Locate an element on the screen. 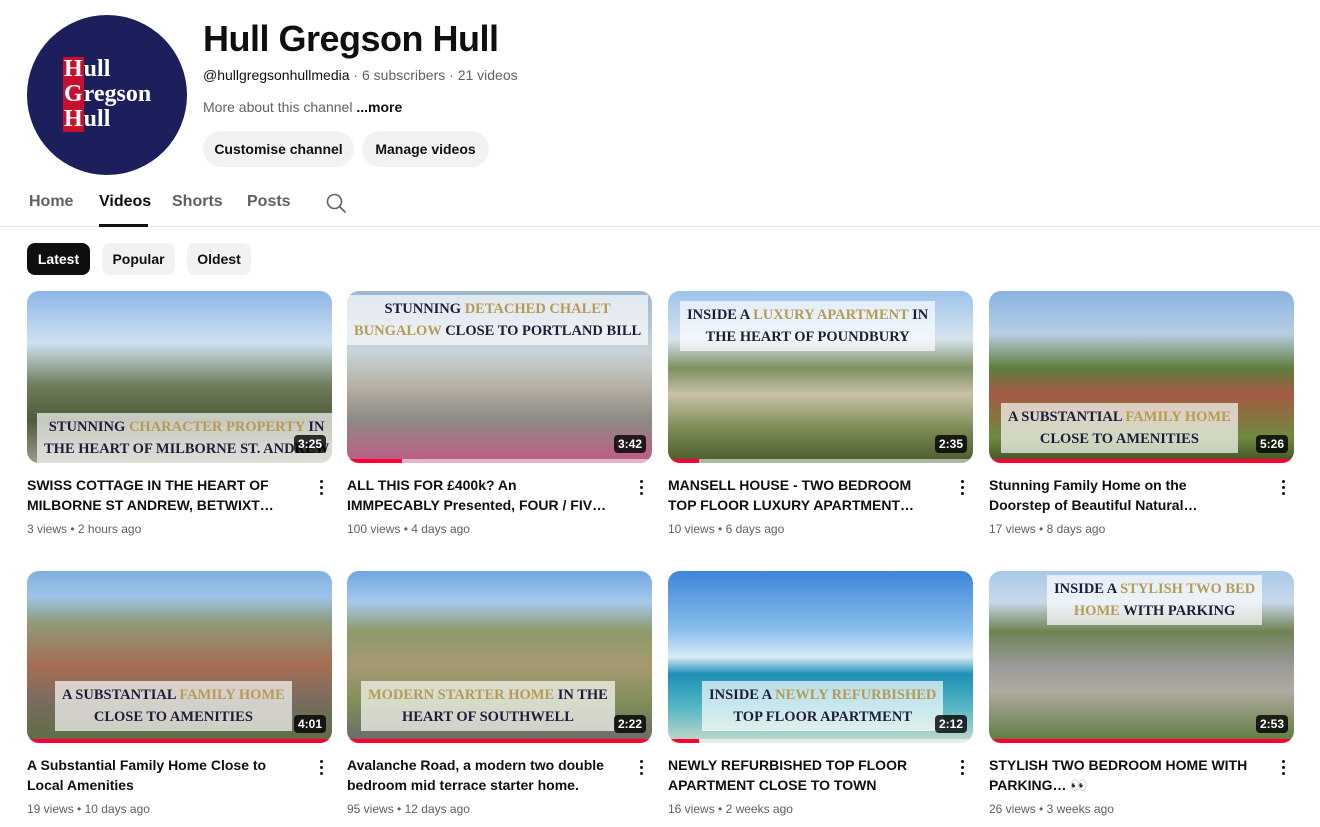  overlay-line: BUNGALOW CLOSE TO PORTLAND BILL is located at coordinates (497, 331).